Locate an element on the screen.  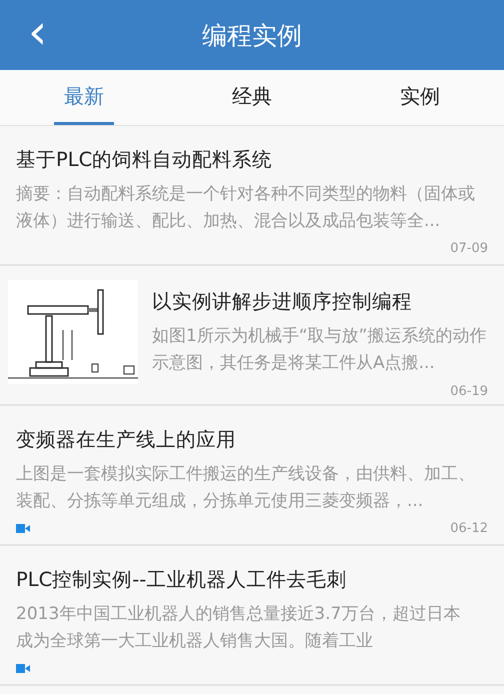
article-title: 变频器在生产线上的应用 is located at coordinates (126, 439).